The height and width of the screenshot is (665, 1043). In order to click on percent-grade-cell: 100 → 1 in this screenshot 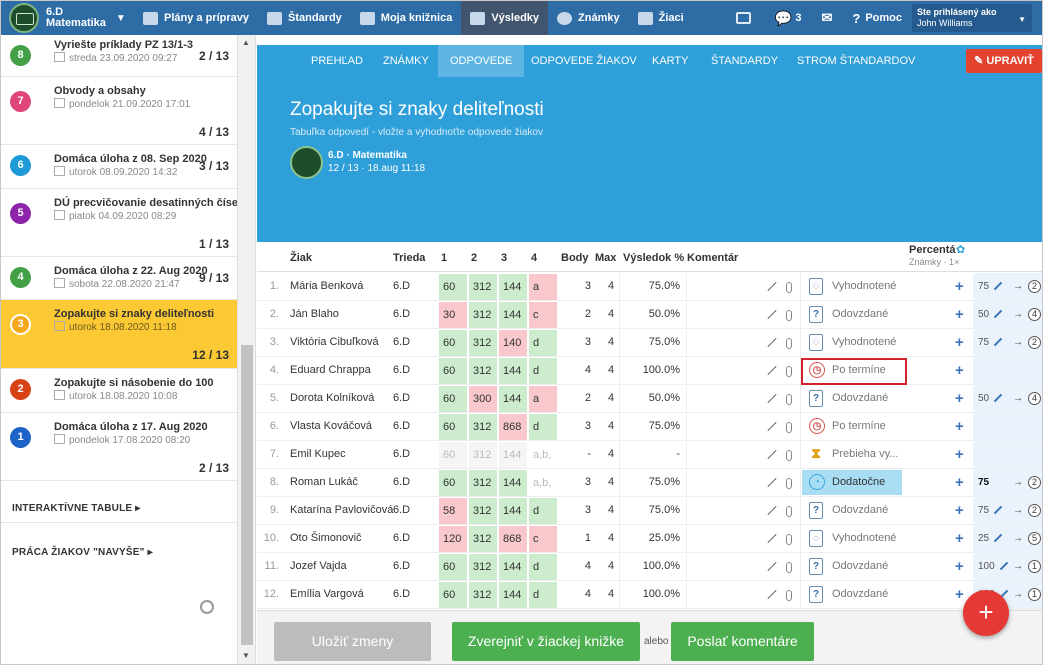, I will do `click(1007, 566)`.